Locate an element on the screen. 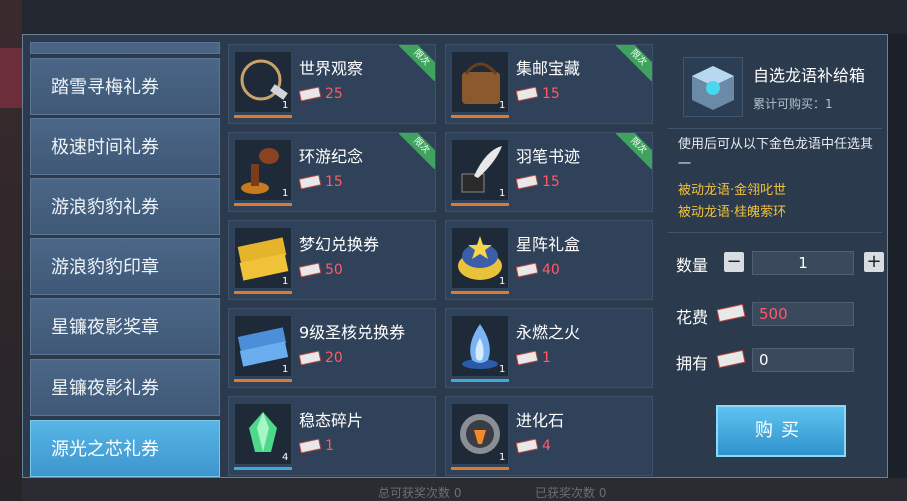 This screenshot has width=907, height=501. quantity-input: 1 is located at coordinates (803, 263).